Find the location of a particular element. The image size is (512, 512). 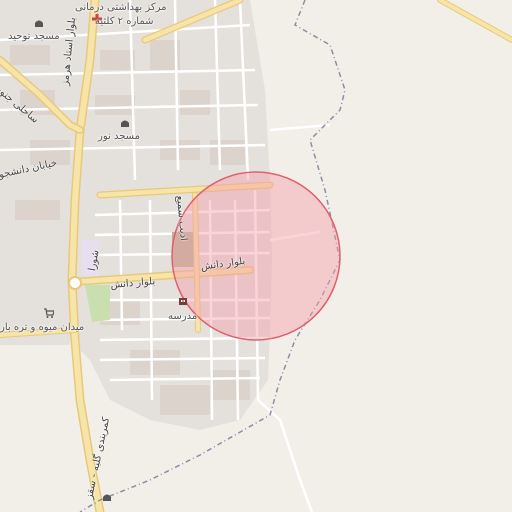

school-label: مدرسه is located at coordinates (183, 316).